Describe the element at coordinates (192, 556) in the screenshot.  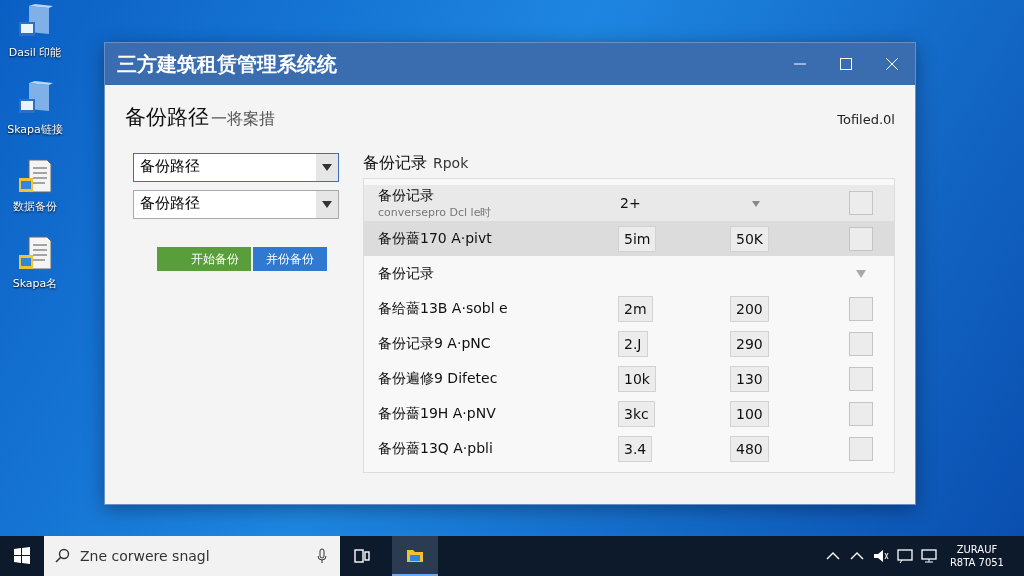
I see `search-field: Zne corwere snagl` at that location.